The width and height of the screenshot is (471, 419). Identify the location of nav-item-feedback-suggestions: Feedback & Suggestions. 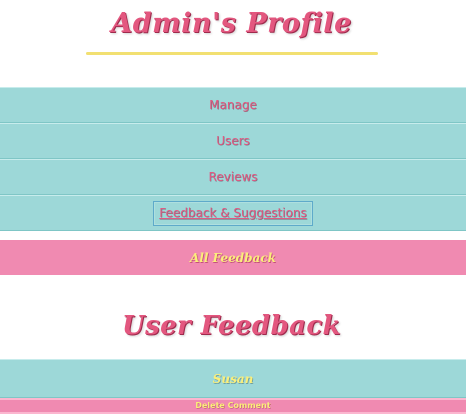
(233, 213).